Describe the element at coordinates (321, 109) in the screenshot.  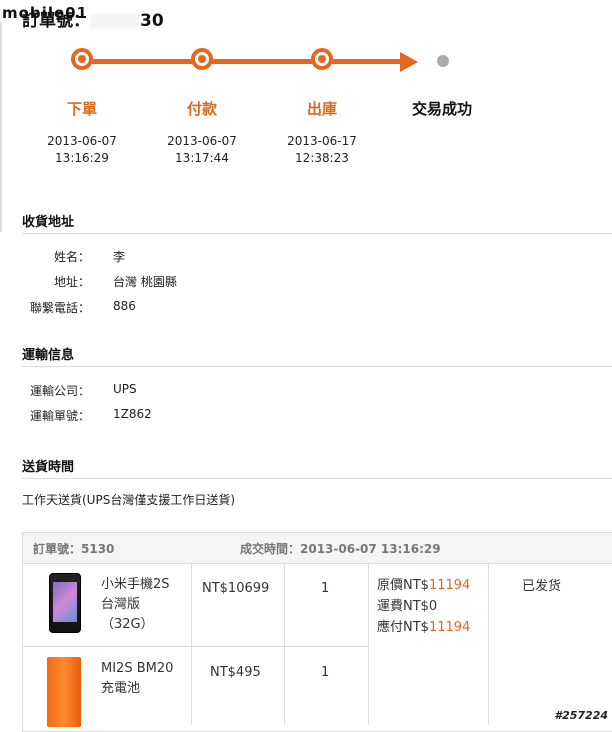
I see `step-label-shipped: 出庫` at that location.